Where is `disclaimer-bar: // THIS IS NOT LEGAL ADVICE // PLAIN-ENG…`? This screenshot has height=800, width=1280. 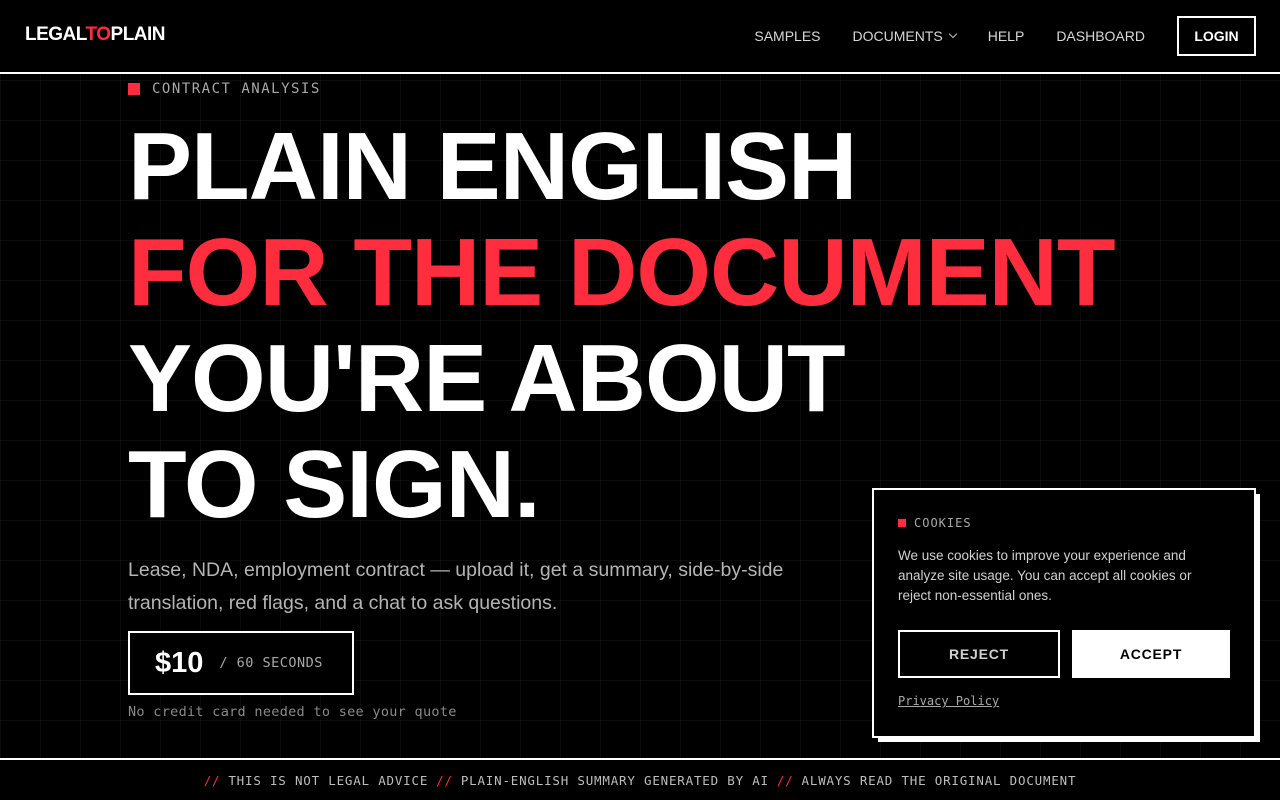
disclaimer-bar: // THIS IS NOT LEGAL ADVICE // PLAIN-ENG… is located at coordinates (640, 779).